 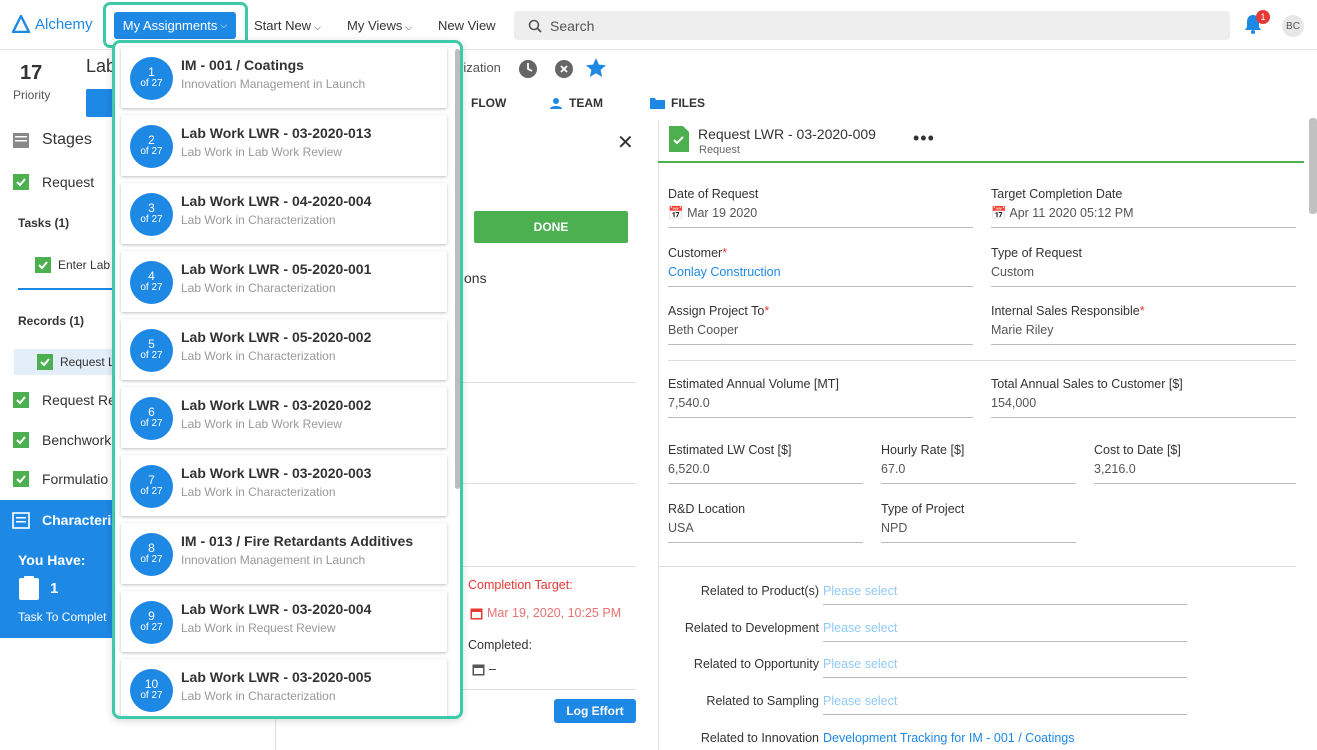 What do you see at coordinates (688, 103) in the screenshot?
I see `tab-files-label: FILES` at bounding box center [688, 103].